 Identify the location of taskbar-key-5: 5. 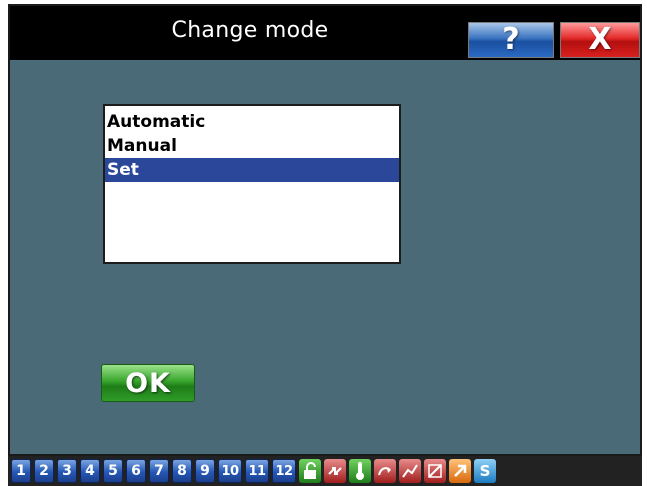
(113, 471).